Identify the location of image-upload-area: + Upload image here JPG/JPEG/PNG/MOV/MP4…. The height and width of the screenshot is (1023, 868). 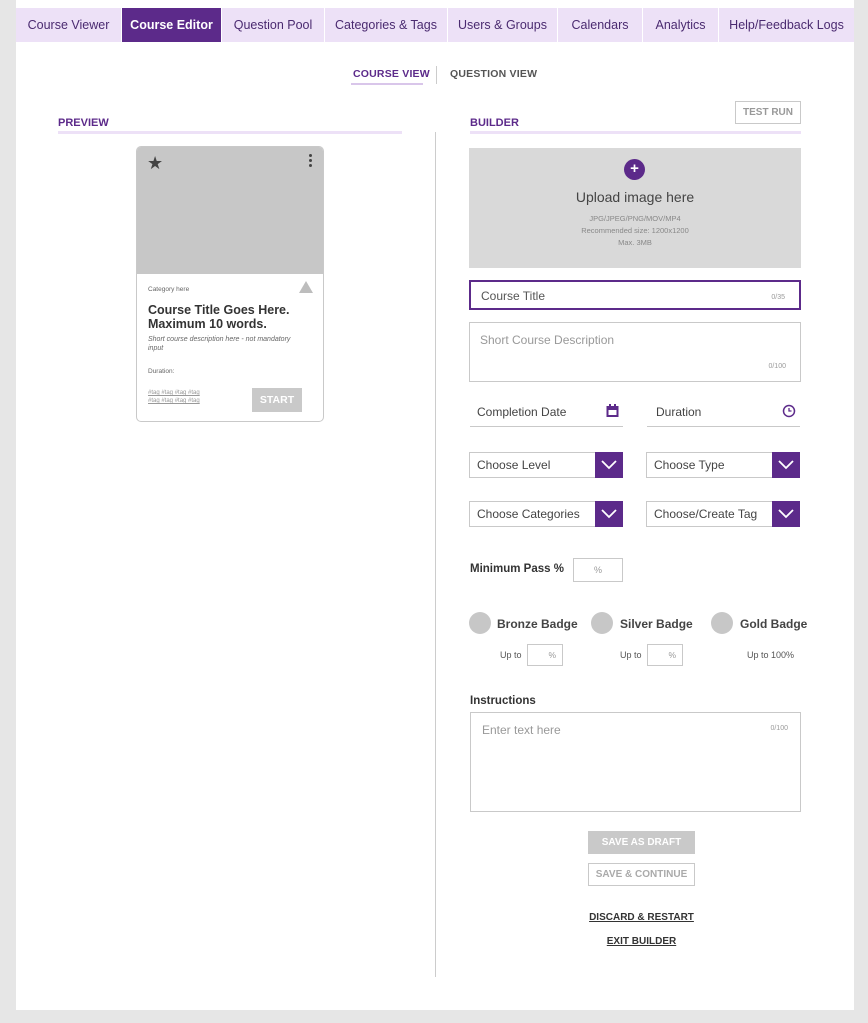
(635, 208).